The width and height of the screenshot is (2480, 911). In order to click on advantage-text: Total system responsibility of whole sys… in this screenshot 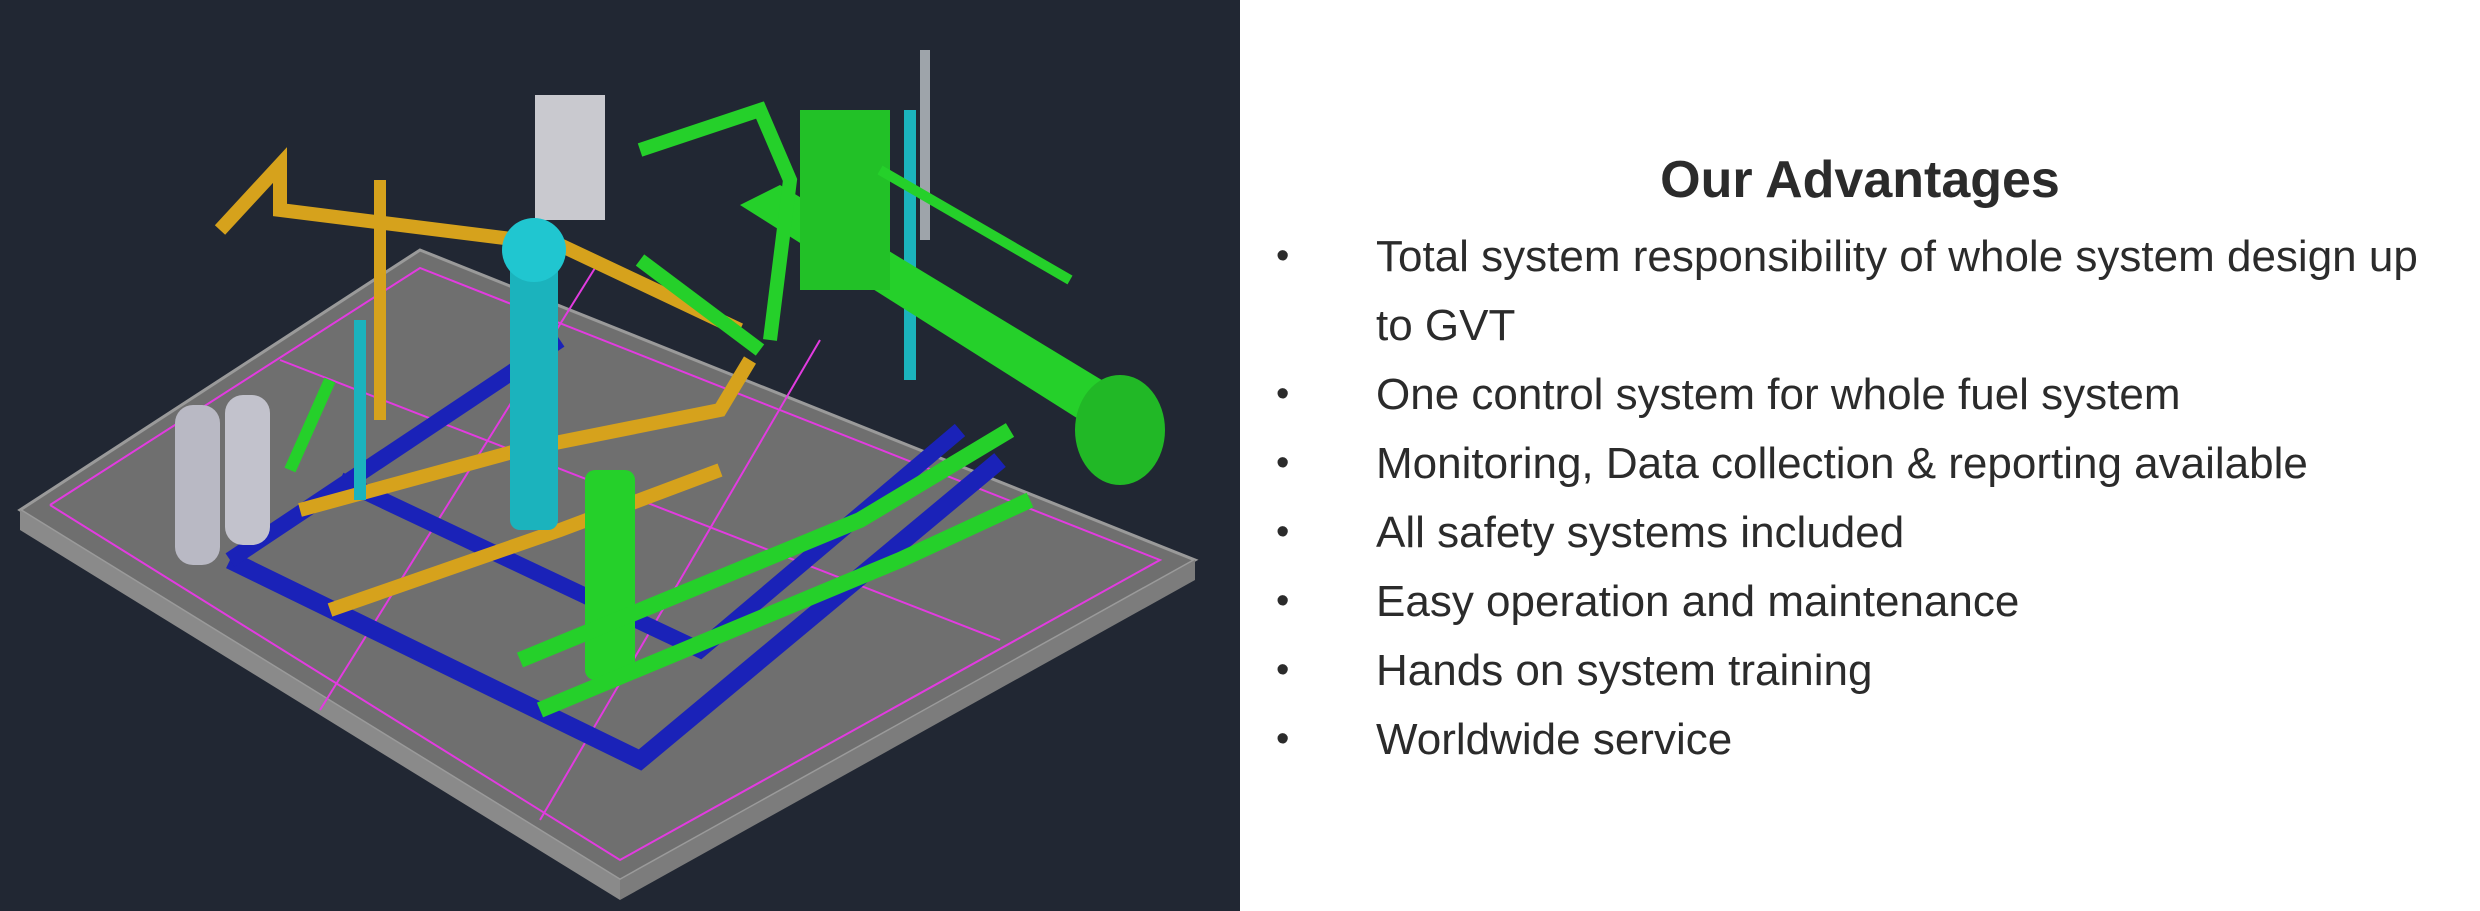, I will do `click(1897, 291)`.